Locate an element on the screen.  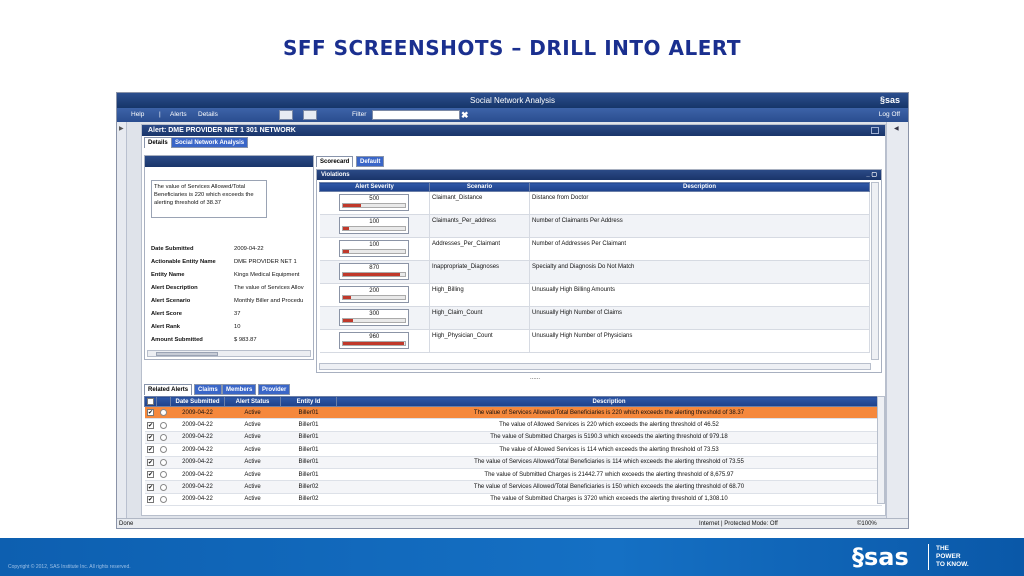
col-entity-id: Entity Id is located at coordinates (308, 401).